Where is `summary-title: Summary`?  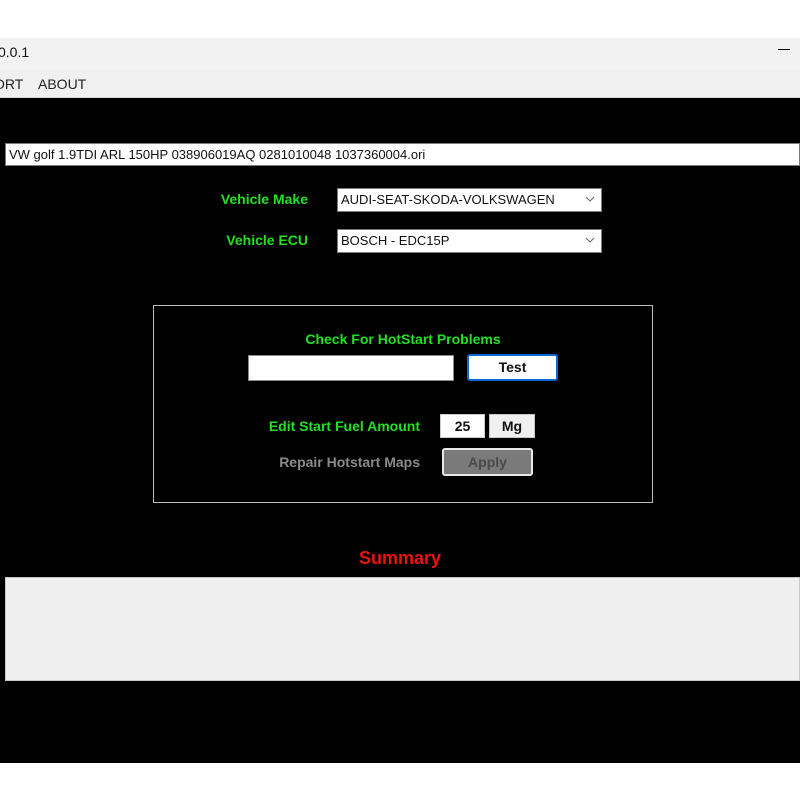
summary-title: Summary is located at coordinates (400, 558).